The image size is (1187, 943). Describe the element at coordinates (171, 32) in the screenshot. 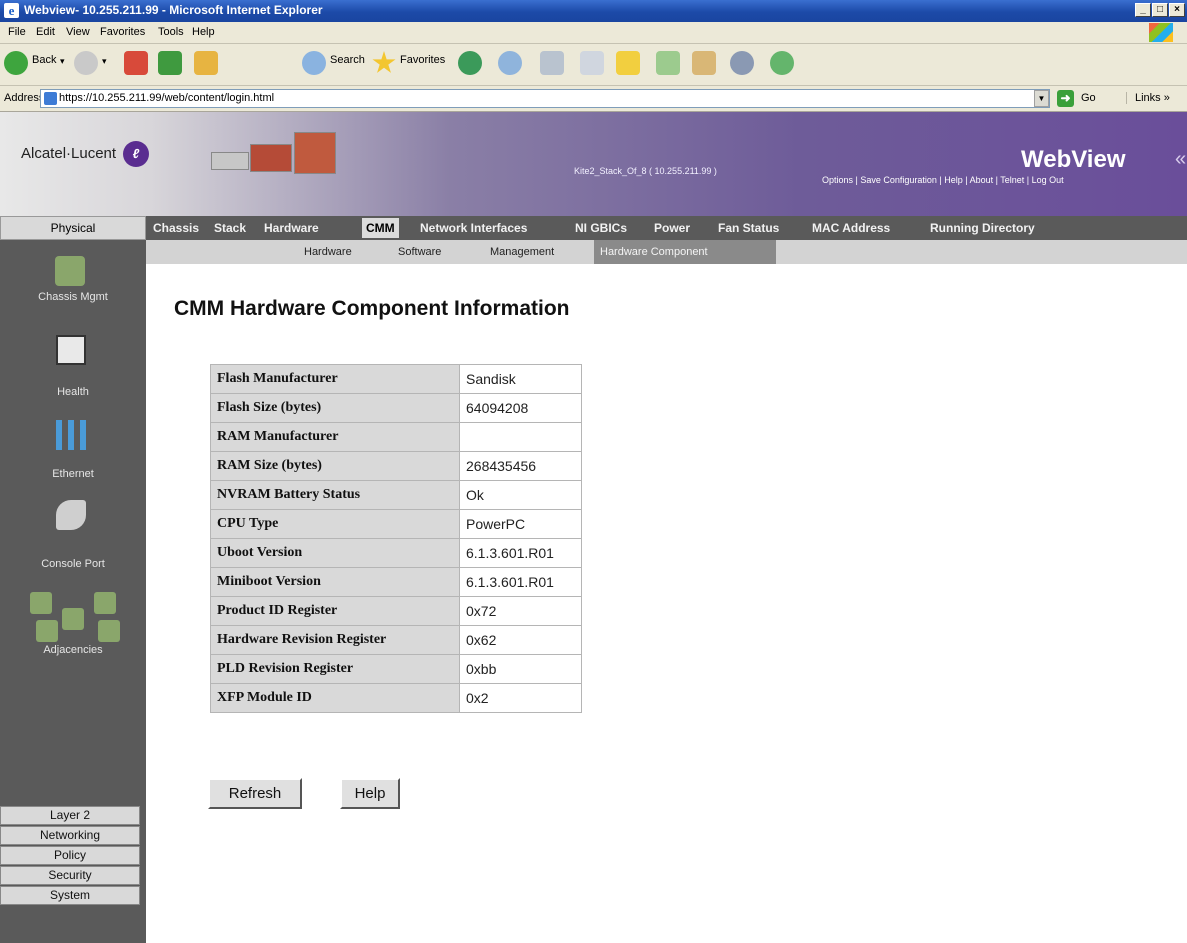

I see `menu-tools: Tools` at that location.